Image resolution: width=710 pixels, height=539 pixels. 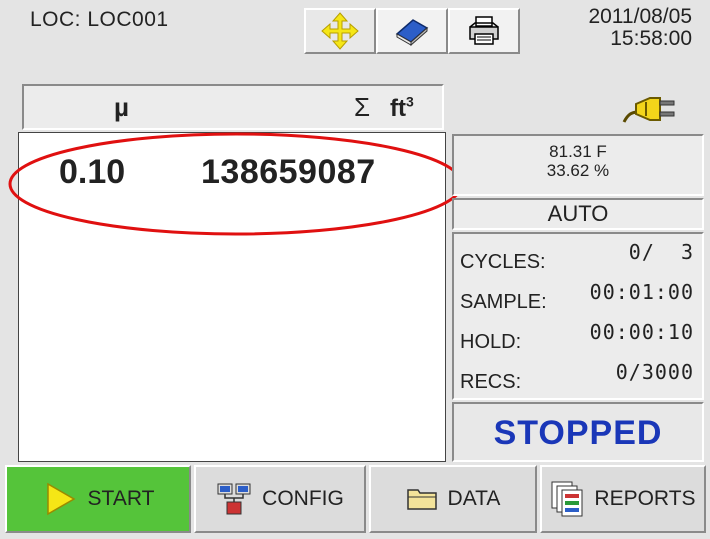 I want to click on stat-label: CYCLES:, so click(x=503, y=262).